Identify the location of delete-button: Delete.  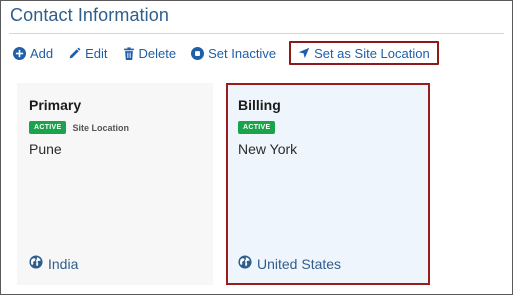
(150, 53).